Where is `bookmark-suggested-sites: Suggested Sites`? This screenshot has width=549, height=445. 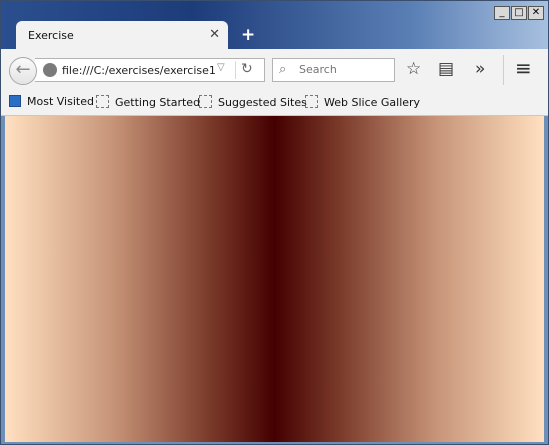 bookmark-suggested-sites: Suggested Sites is located at coordinates (253, 102).